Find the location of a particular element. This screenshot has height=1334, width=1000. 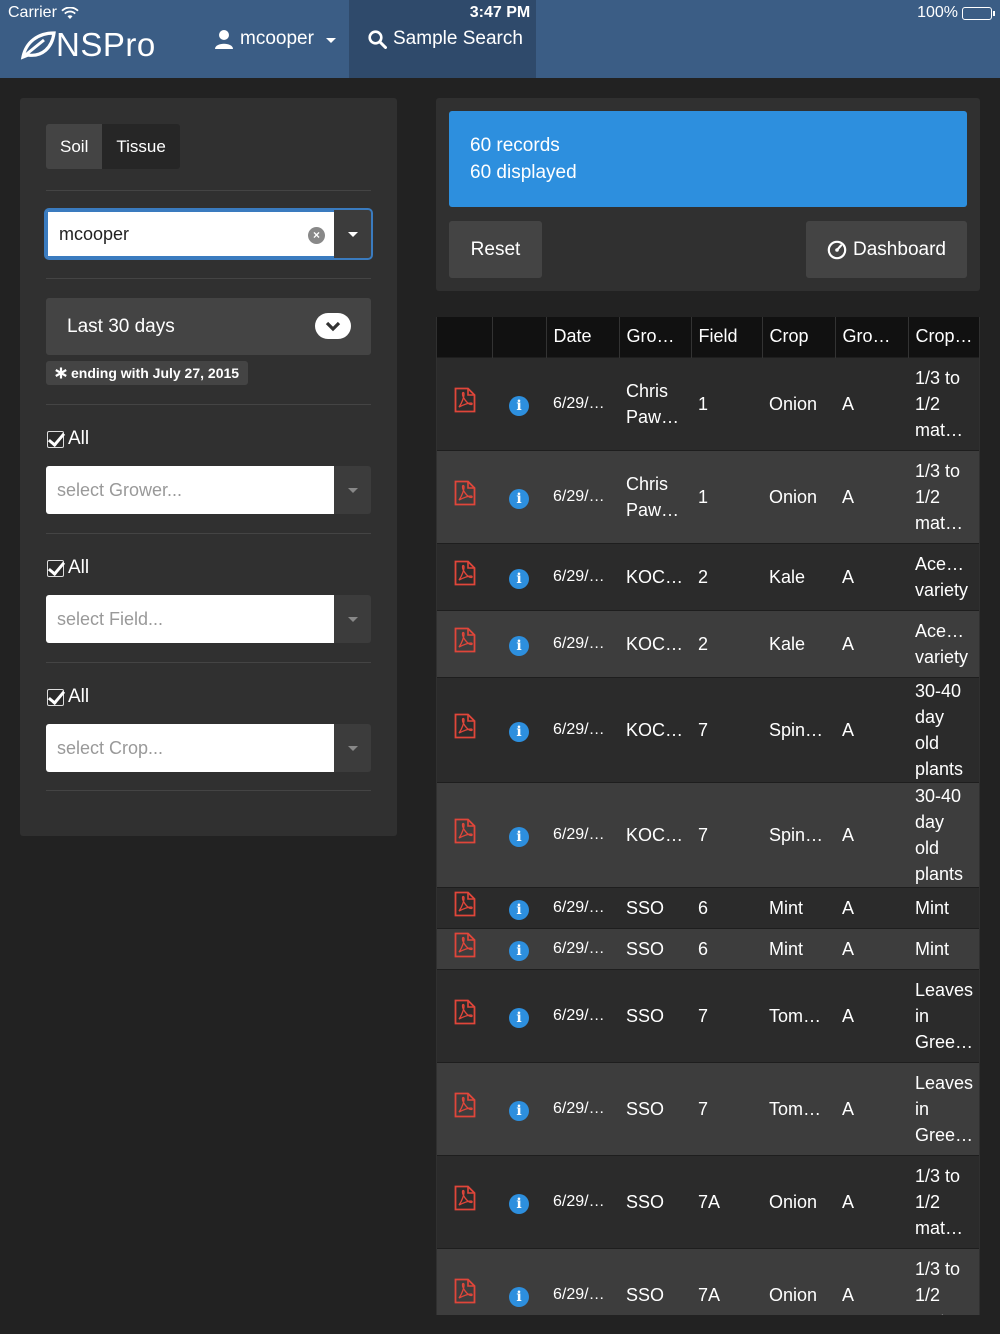

user-select-value: mcooper × is located at coordinates (190, 234).